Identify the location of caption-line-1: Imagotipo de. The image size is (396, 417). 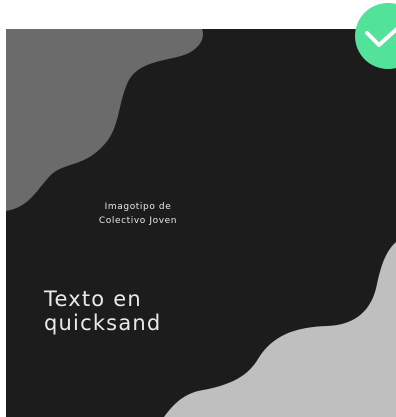
(138, 207).